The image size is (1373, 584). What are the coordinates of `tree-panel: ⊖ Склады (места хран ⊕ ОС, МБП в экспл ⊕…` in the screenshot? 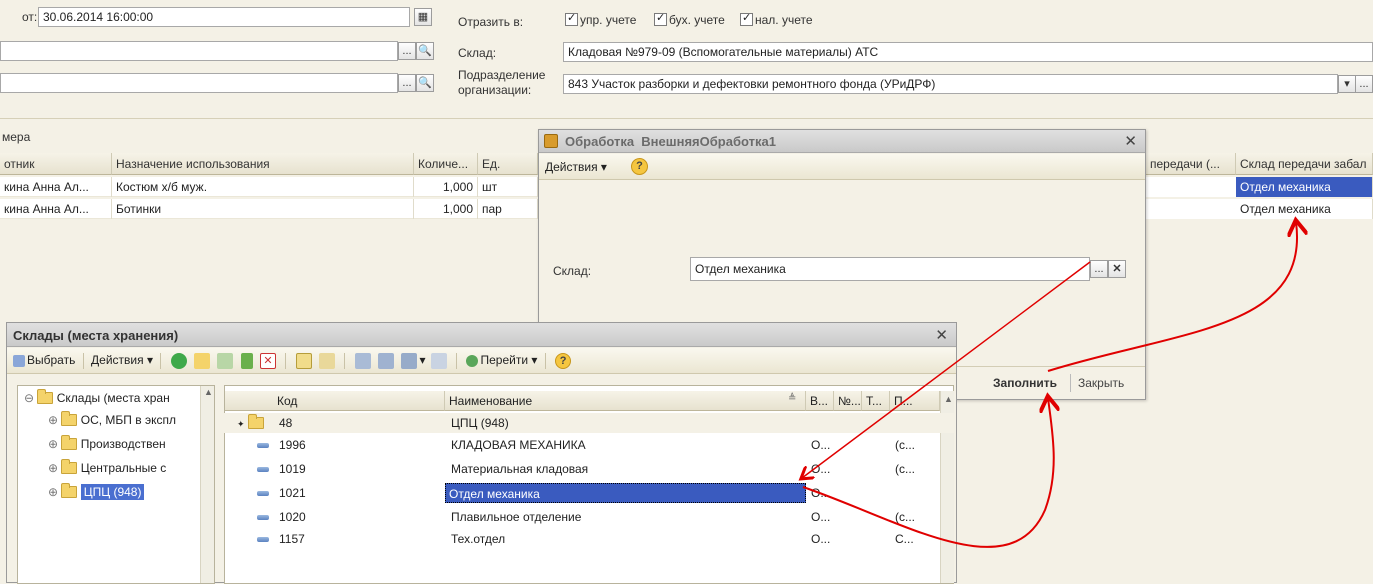 It's located at (116, 484).